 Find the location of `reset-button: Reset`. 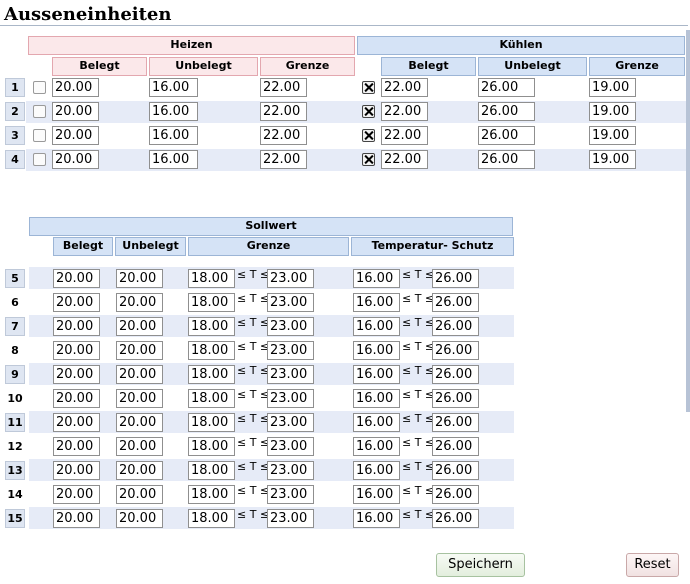

reset-button: Reset is located at coordinates (652, 565).